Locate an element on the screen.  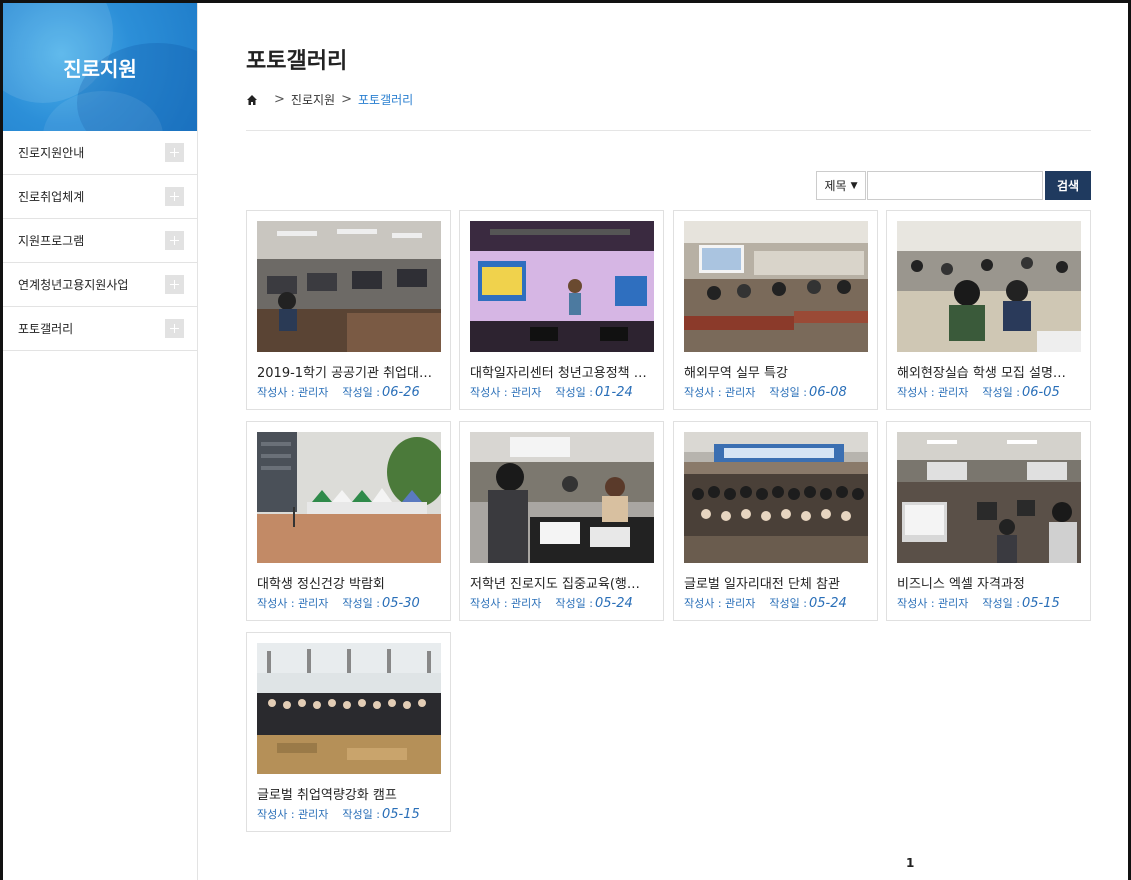
search-field-value: 제목 is located at coordinates (835, 186).